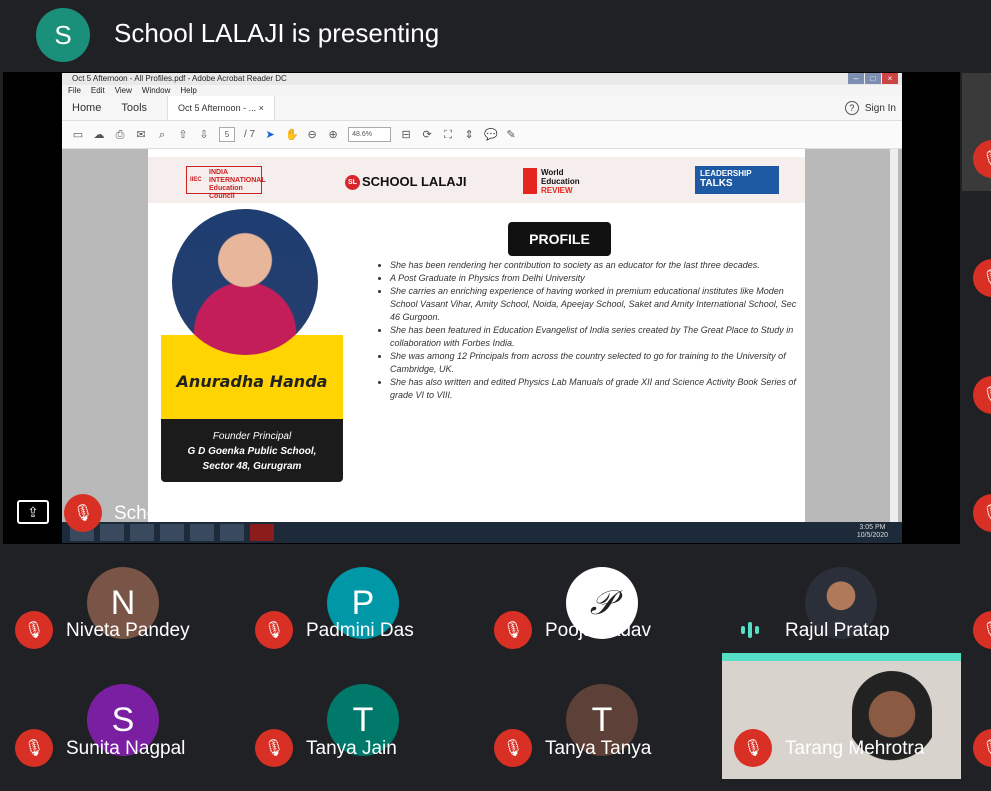 The height and width of the screenshot is (791, 991). I want to click on speaker-name: Anuradha Handa, so click(252, 381).